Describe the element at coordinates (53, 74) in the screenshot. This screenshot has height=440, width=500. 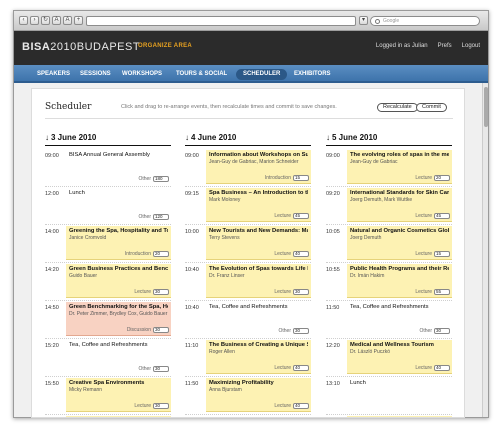
I see `tab-speakers: SPEAKERS` at that location.